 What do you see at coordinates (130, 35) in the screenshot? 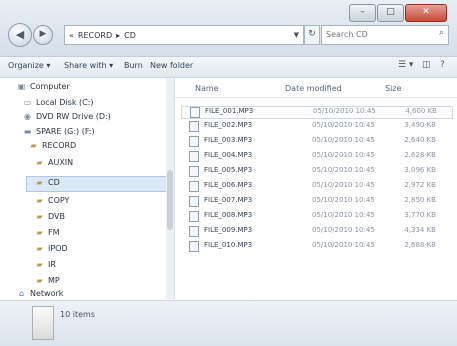
I see `breadcrumb-cd: CD` at bounding box center [130, 35].